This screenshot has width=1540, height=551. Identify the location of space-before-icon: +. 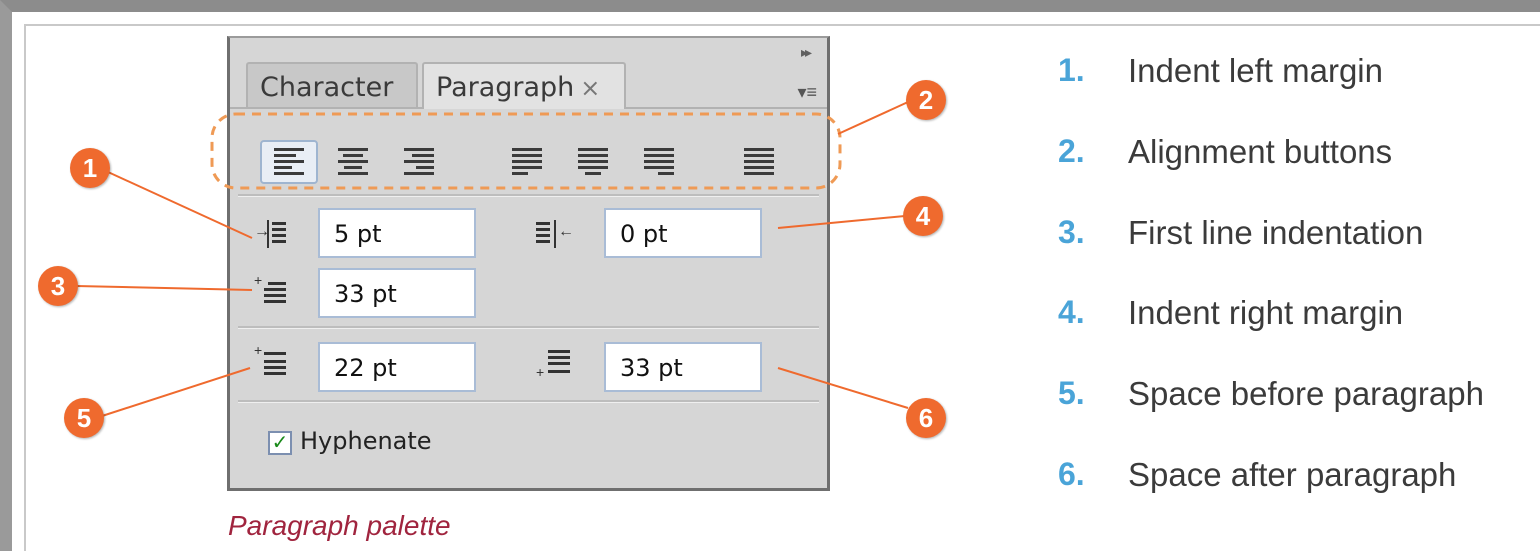
(271, 362).